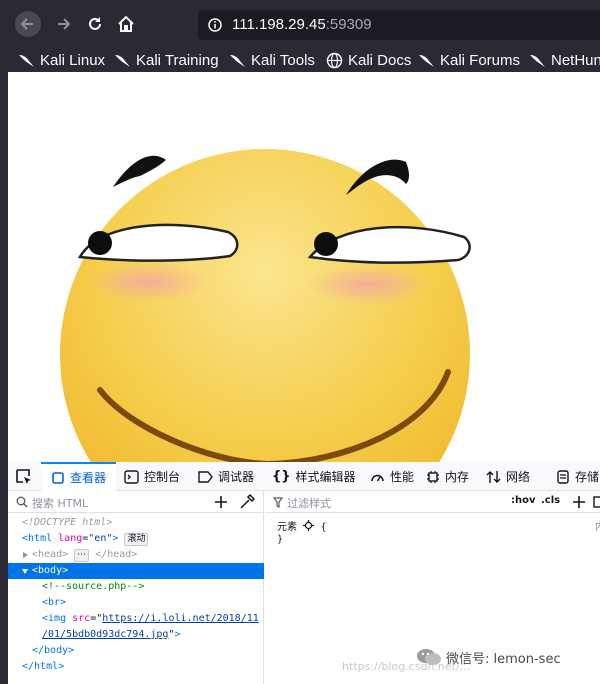  I want to click on tree-node-comment: <!--source.php-->, so click(136, 587).